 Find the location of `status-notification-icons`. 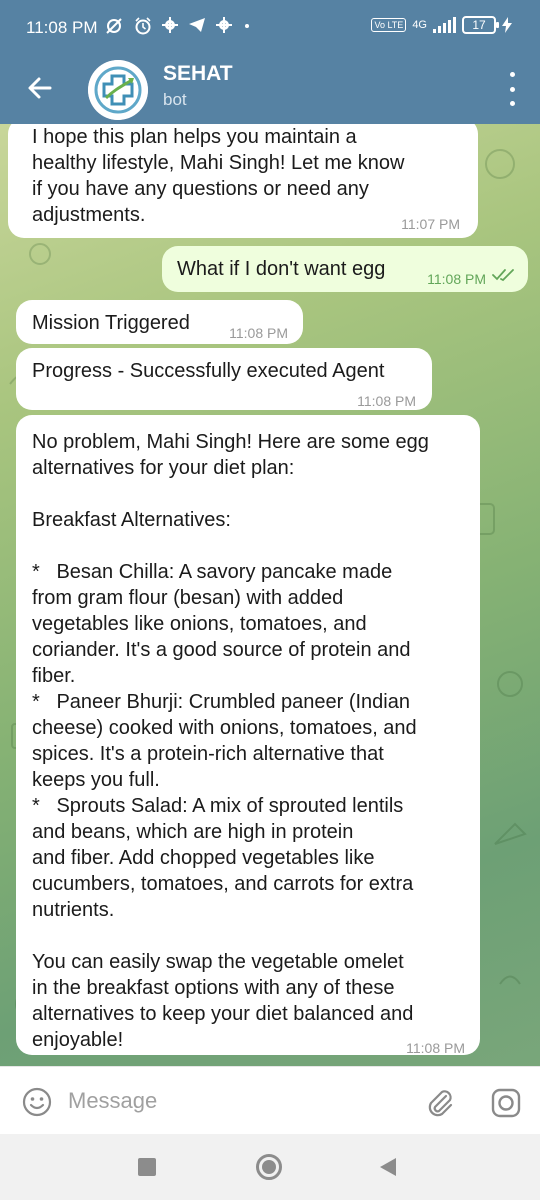

status-notification-icons is located at coordinates (178, 26).